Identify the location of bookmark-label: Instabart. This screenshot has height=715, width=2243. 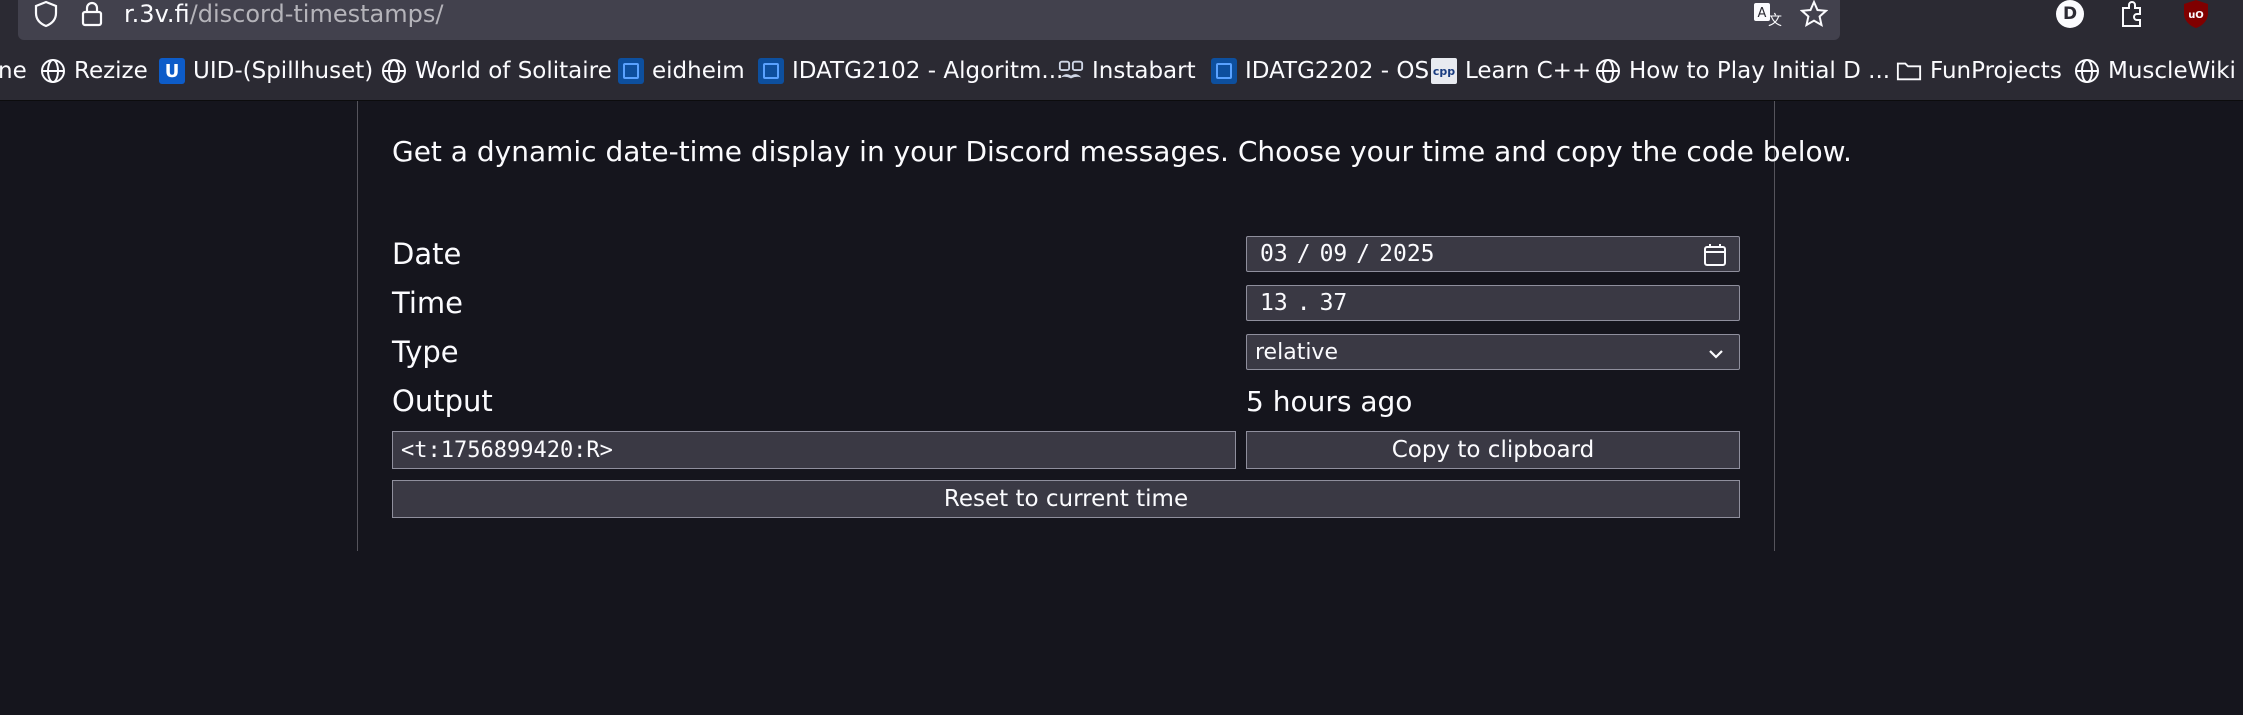
(1144, 71).